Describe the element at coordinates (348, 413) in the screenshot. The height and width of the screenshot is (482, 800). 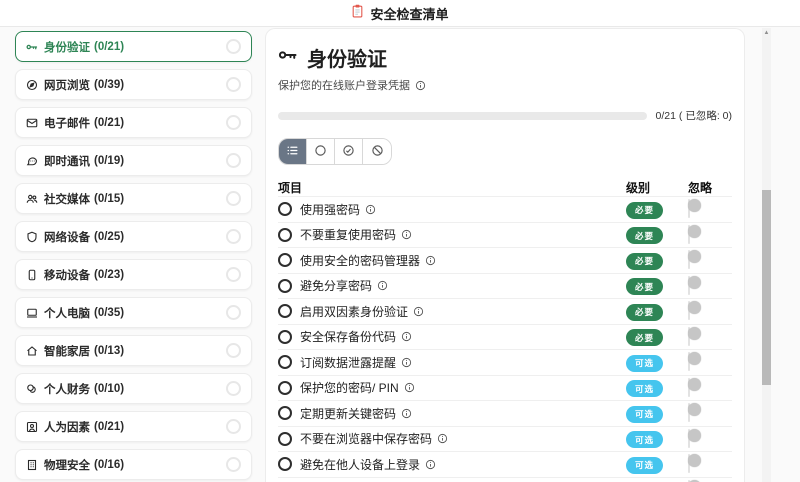
I see `item-label: 定期更新关键密码` at that location.